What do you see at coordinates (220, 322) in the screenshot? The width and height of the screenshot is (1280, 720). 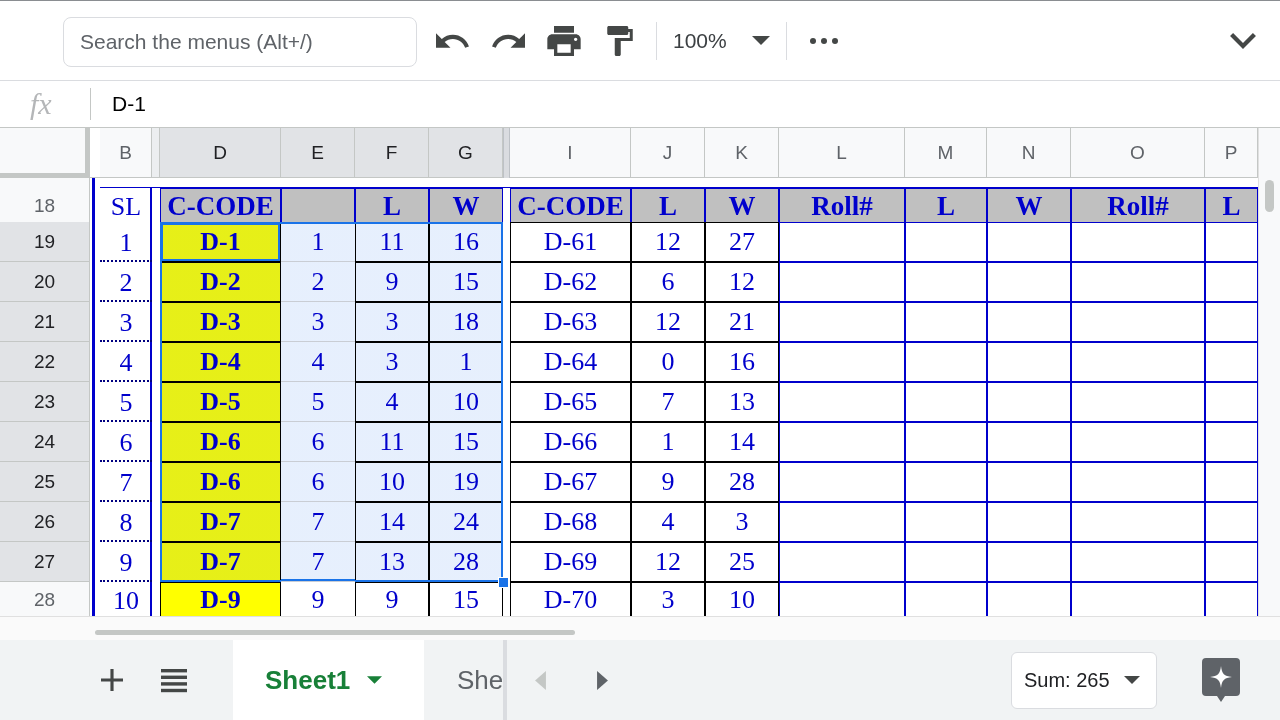 I see `table-cell: D-3` at bounding box center [220, 322].